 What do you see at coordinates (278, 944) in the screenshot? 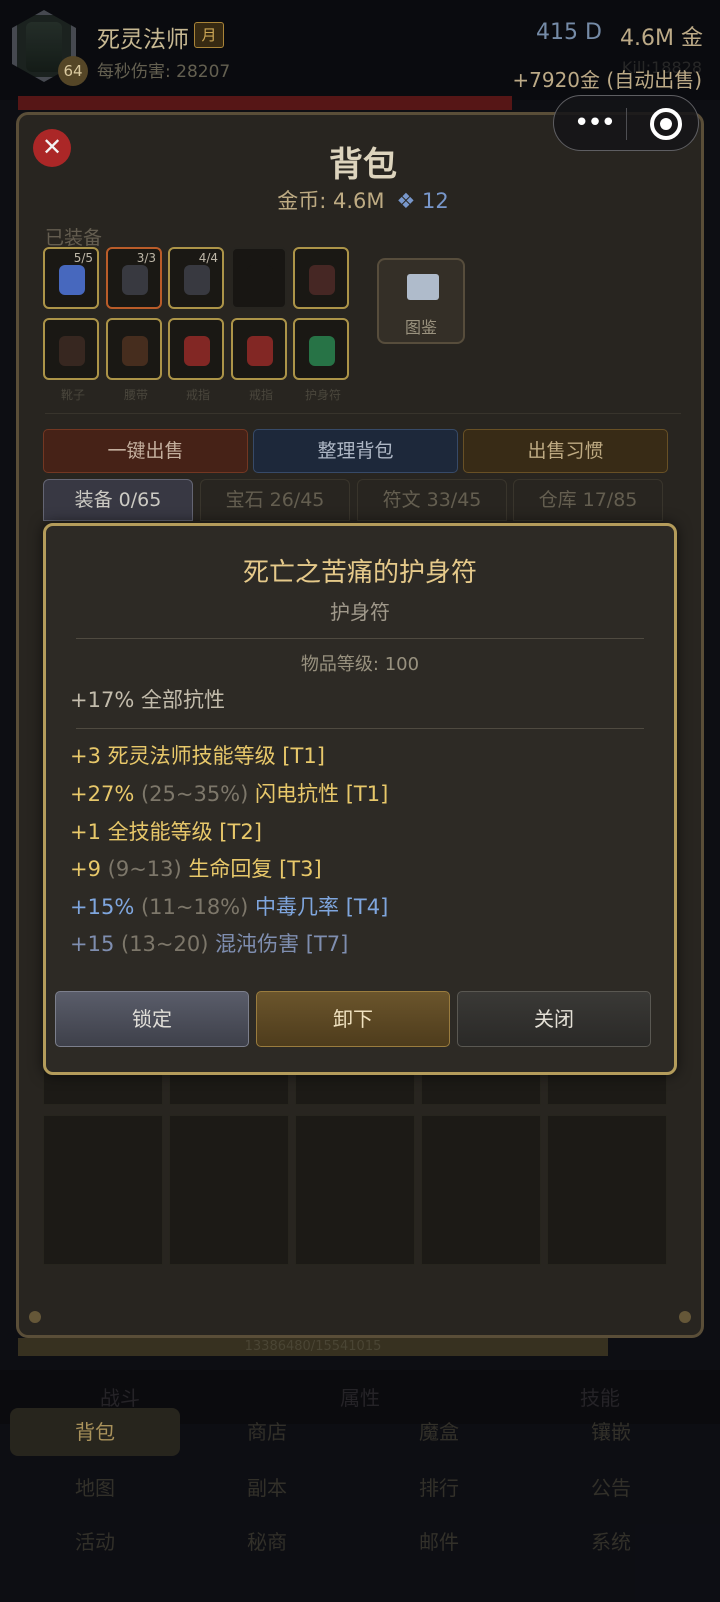
I see `affix-stat: 混沌伤害 [T7]` at bounding box center [278, 944].